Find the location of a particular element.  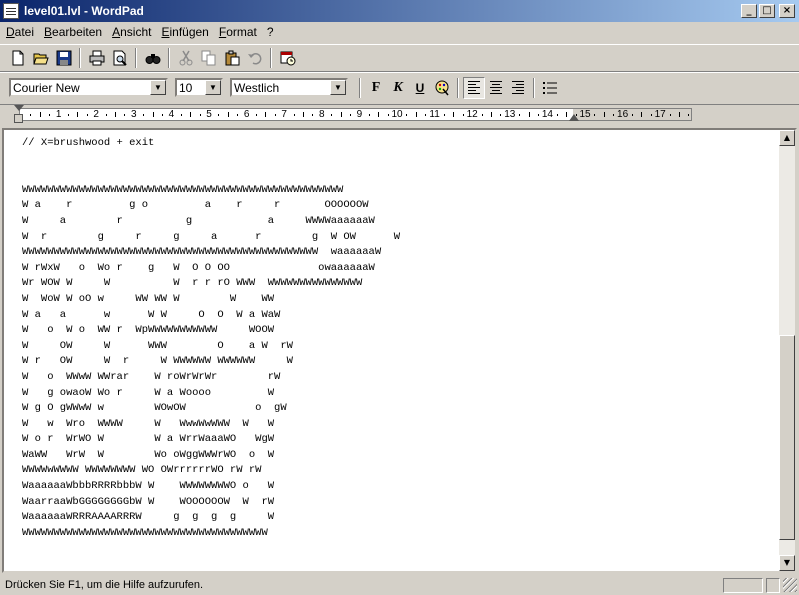

resize-grip is located at coordinates (790, 585).